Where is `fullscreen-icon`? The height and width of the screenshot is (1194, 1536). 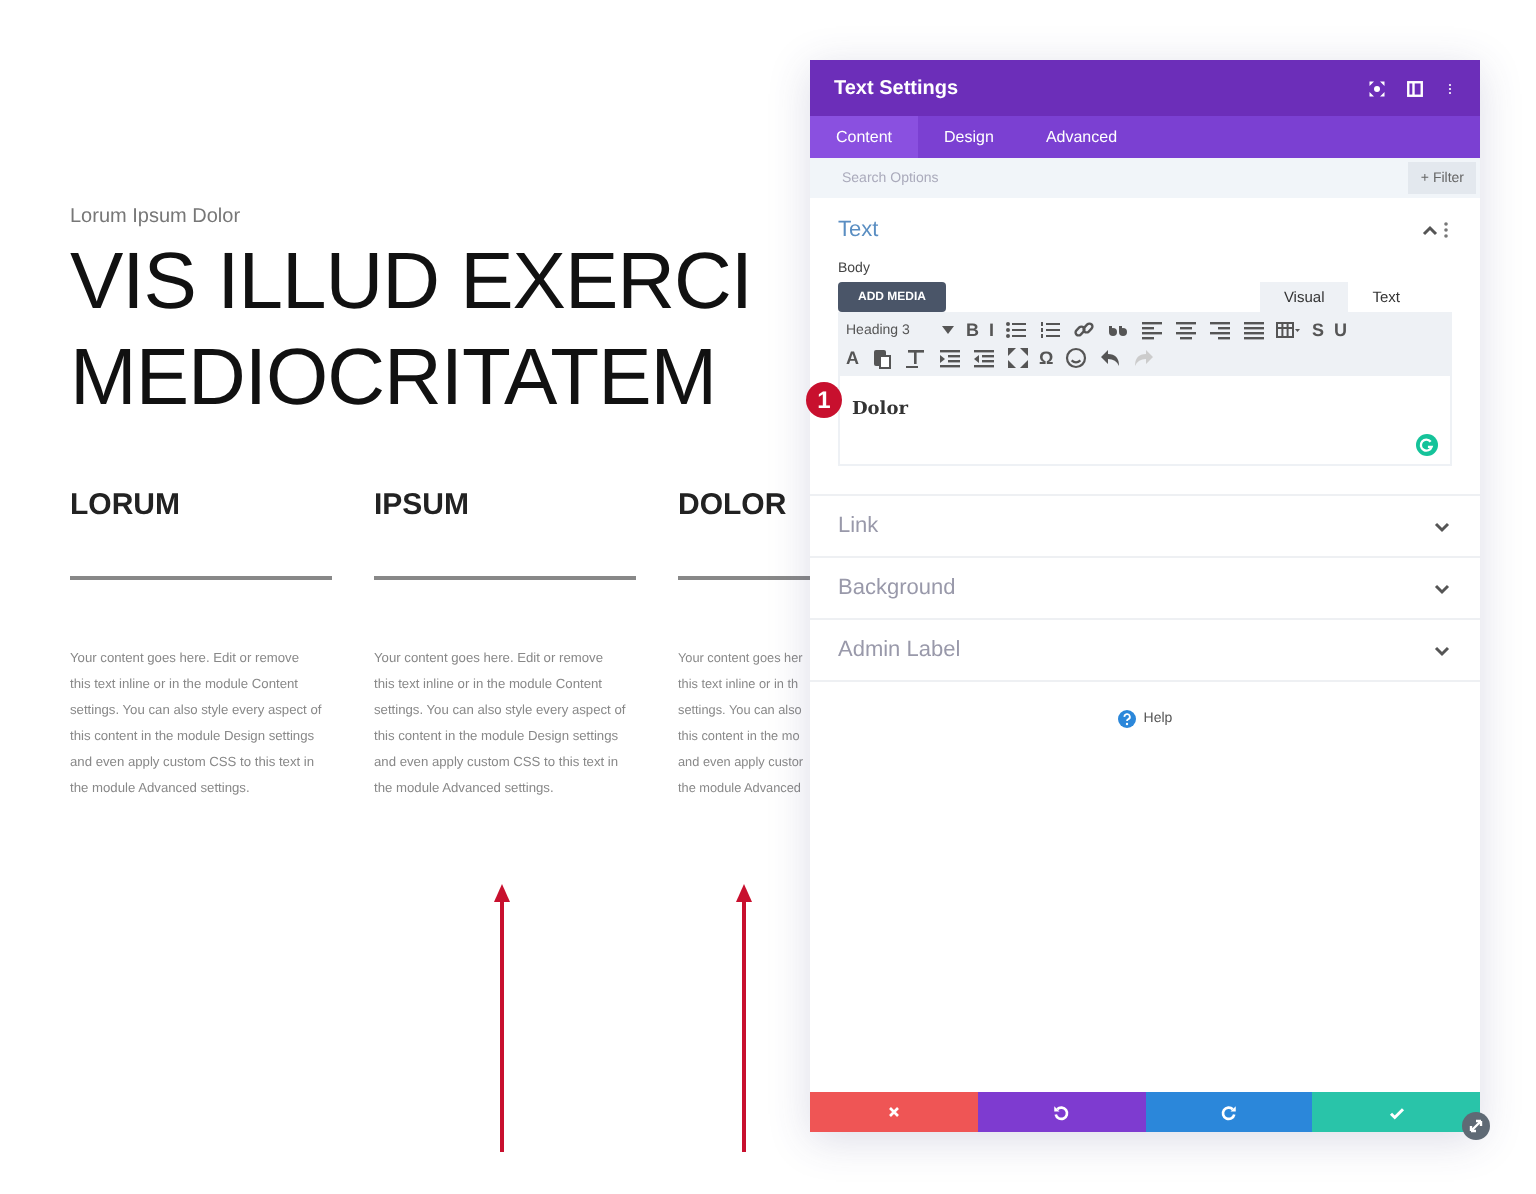
fullscreen-icon is located at coordinates (1017, 358).